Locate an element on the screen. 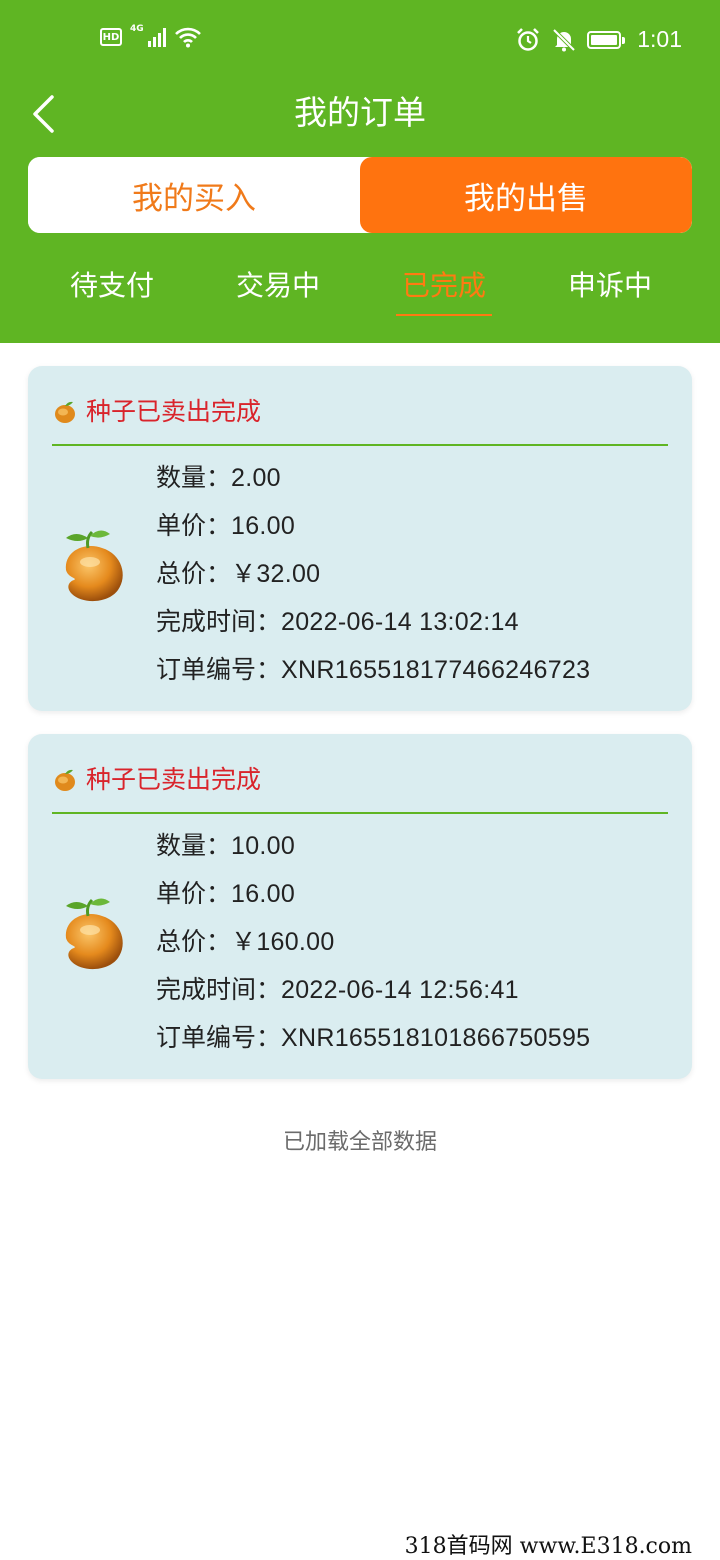  network-type: 4G is located at coordinates (137, 29).